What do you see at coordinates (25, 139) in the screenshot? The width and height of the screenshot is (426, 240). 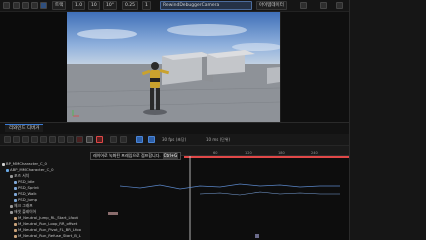 I see `play-reverse-icon` at bounding box center [25, 139].